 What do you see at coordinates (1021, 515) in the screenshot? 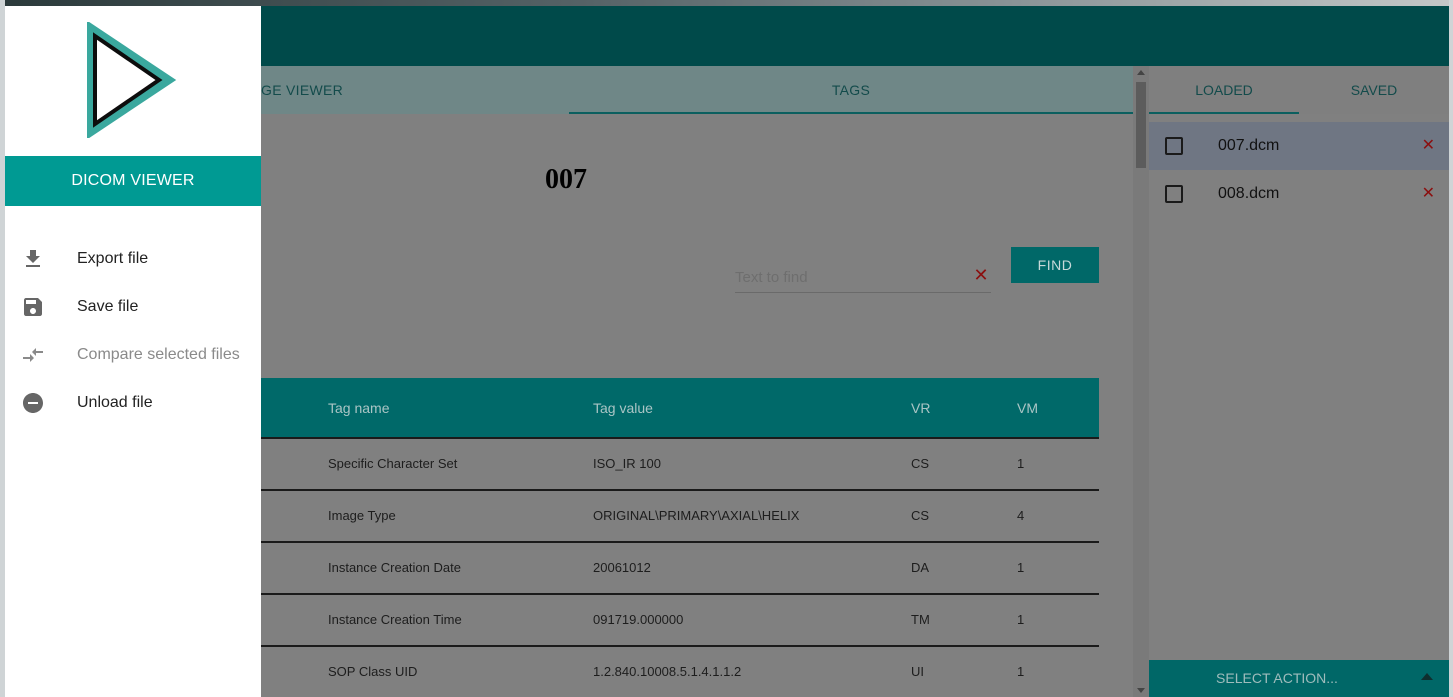
I see `cell-vm: 4` at bounding box center [1021, 515].